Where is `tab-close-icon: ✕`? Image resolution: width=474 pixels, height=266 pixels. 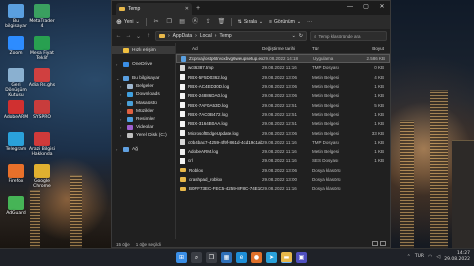
tab-close-icon: ✕ is located at coordinates (187, 9).